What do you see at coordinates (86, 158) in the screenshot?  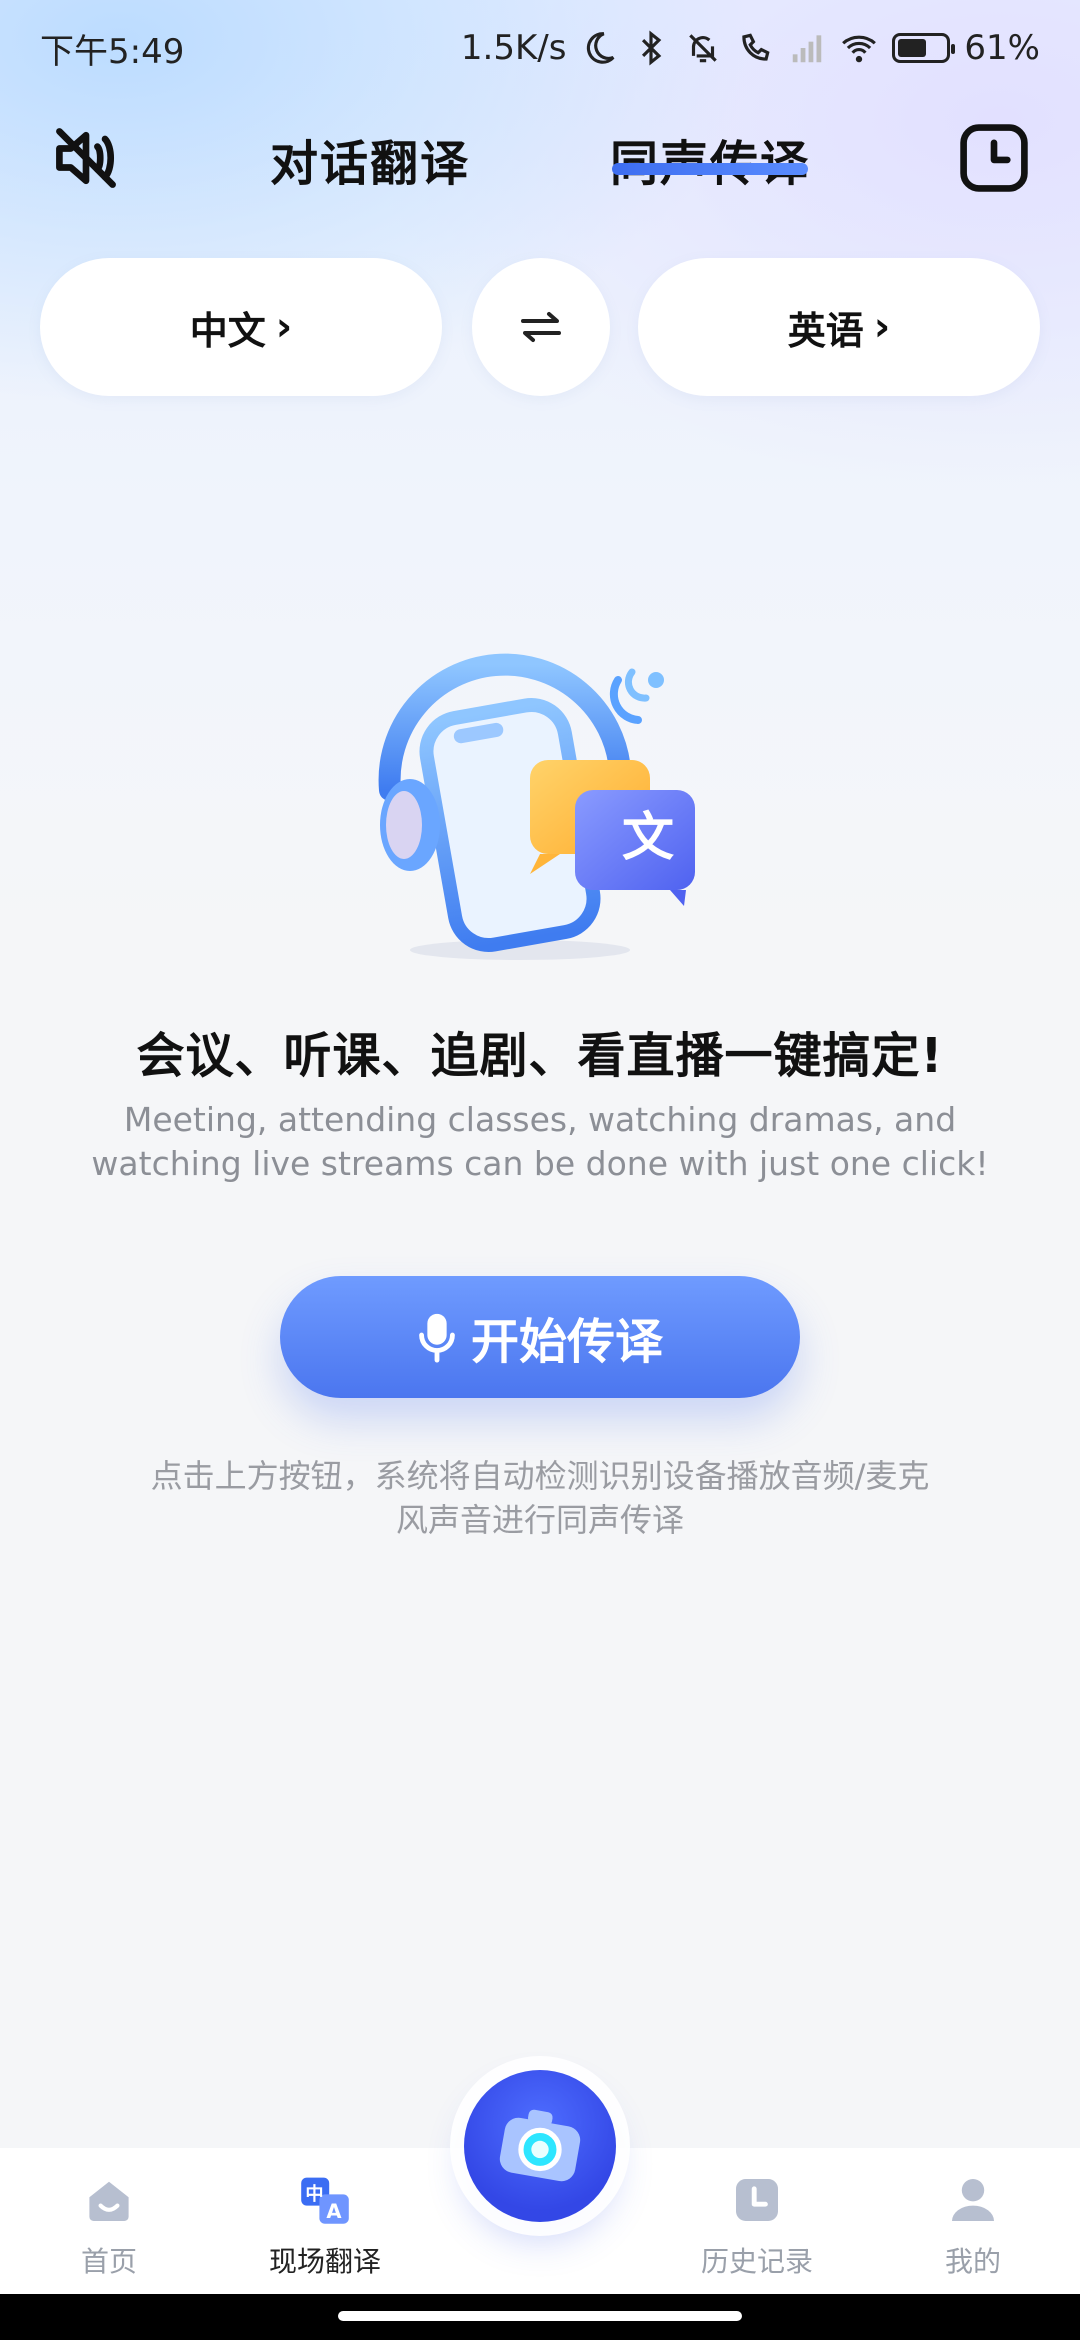 I see `speaker-mute-icon` at bounding box center [86, 158].